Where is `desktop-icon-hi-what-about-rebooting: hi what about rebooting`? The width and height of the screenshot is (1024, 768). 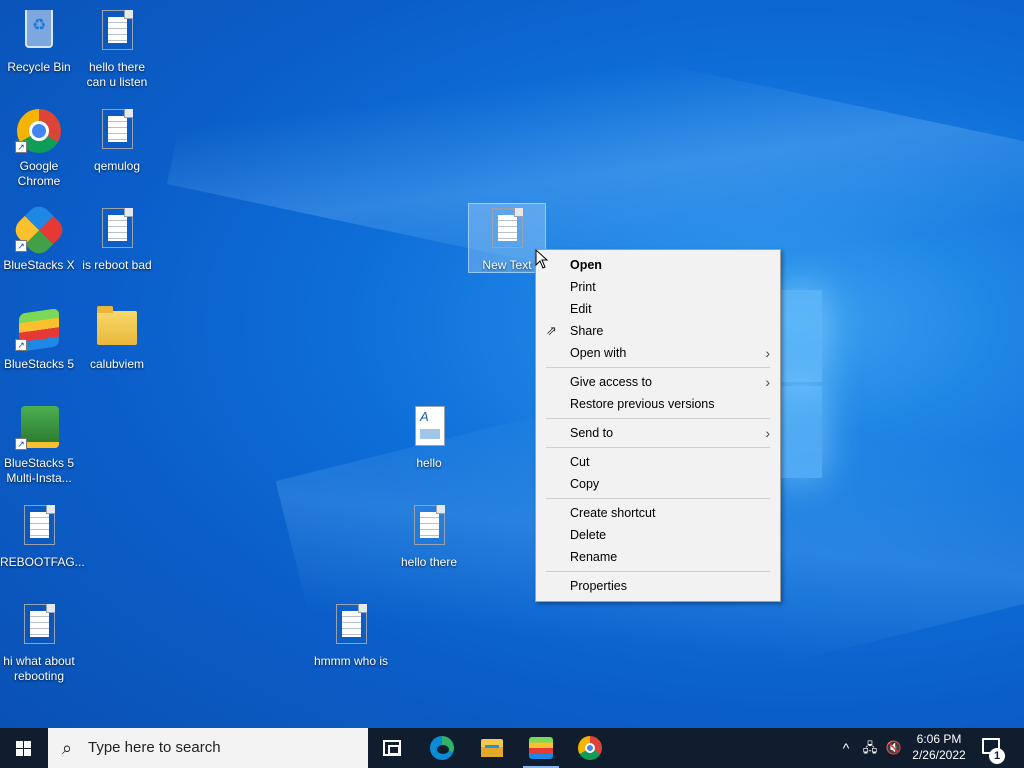
desktop-icon-hi-what-about-rebooting: hi what about rebooting is located at coordinates (39, 643).